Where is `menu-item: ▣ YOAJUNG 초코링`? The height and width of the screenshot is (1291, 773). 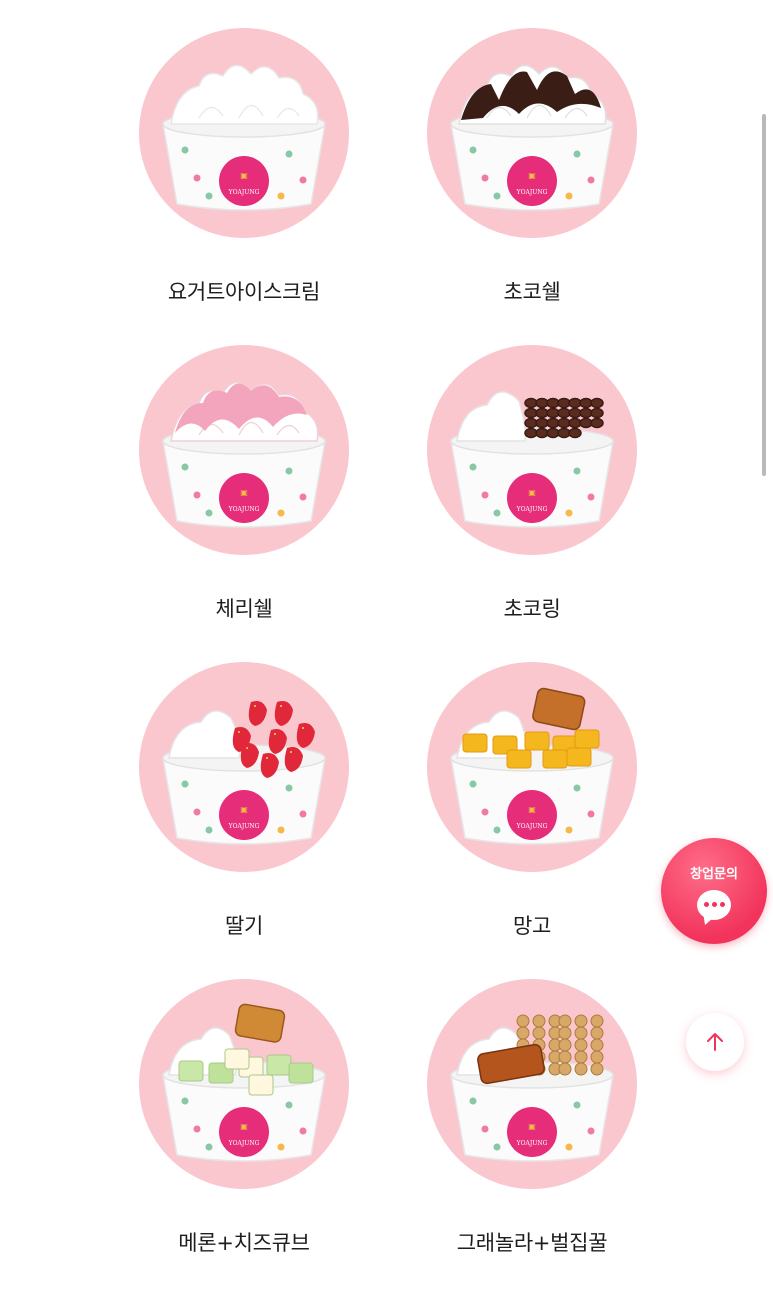
menu-item: ▣ YOAJUNG 초코링 is located at coordinates (532, 475).